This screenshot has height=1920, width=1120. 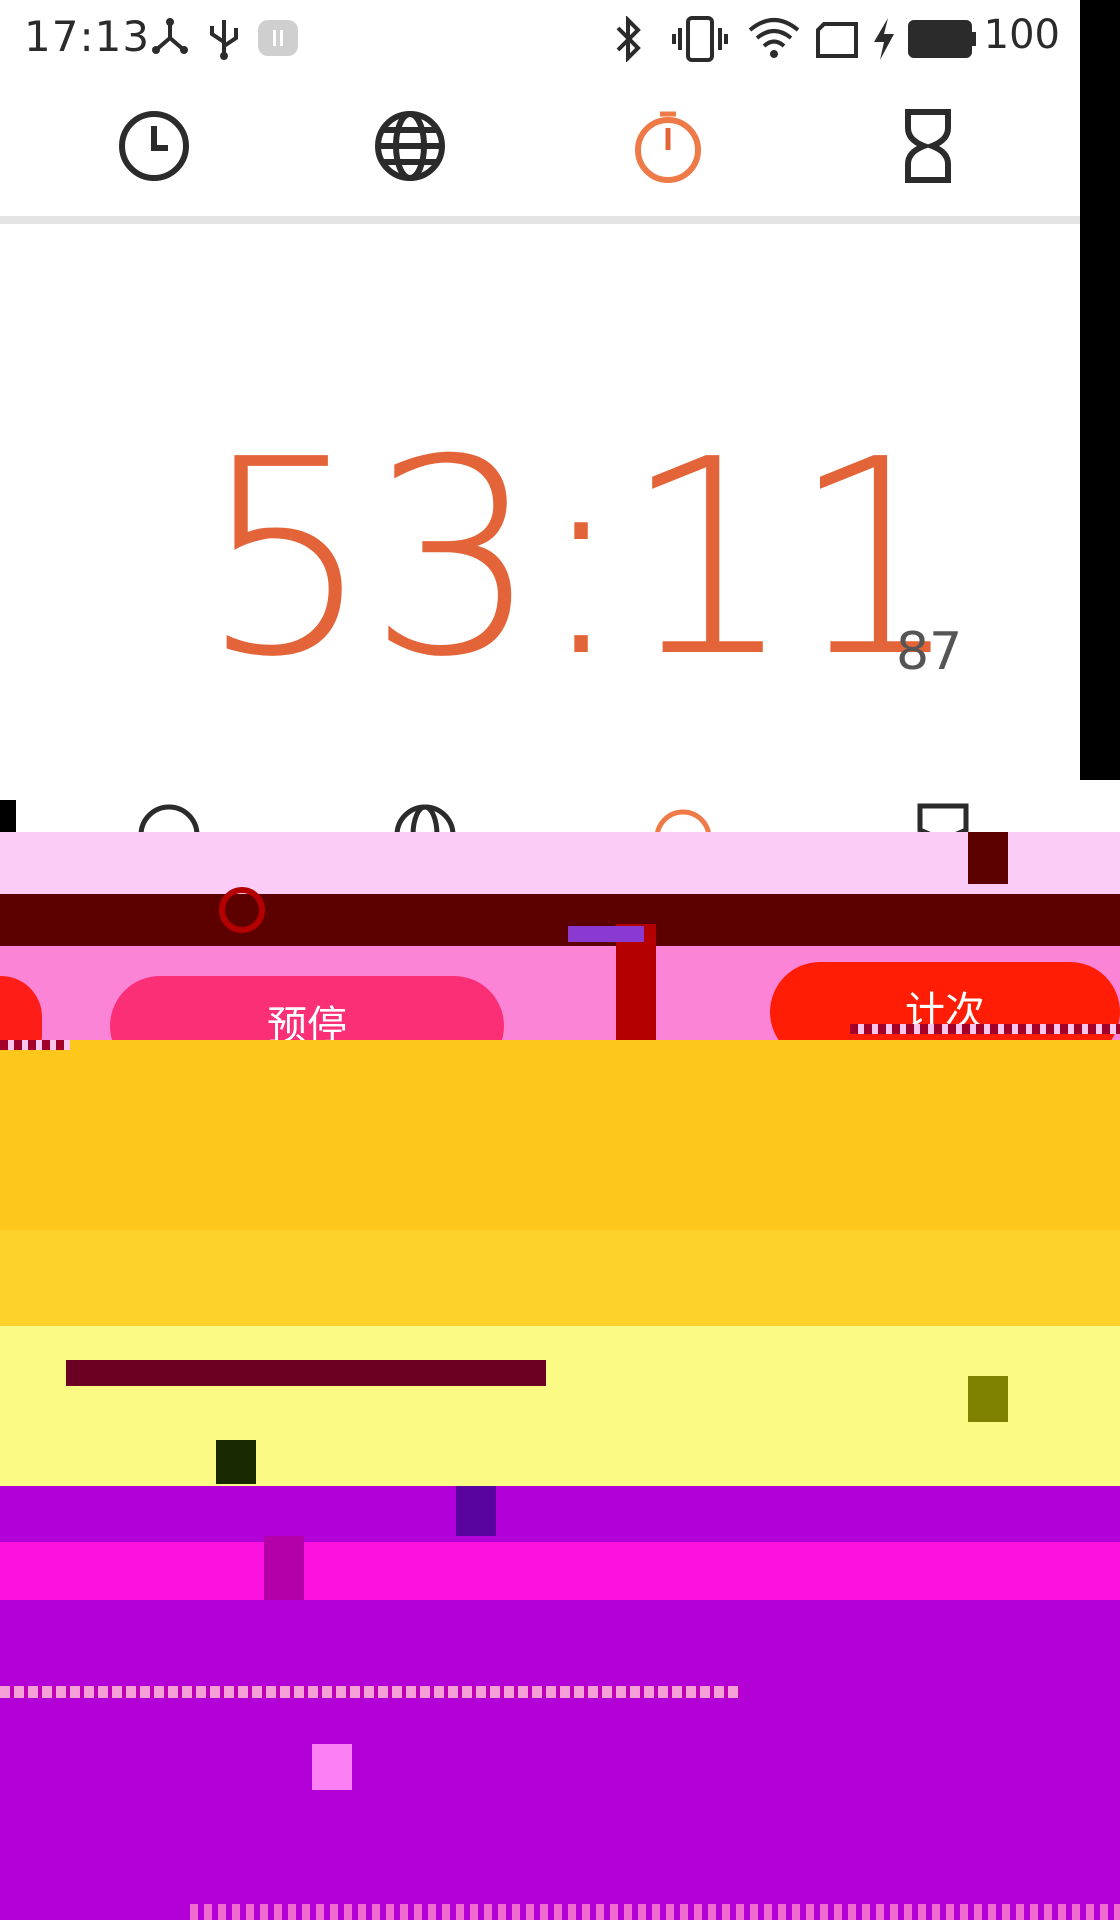 I want to click on vibrate-icon, so click(x=700, y=41).